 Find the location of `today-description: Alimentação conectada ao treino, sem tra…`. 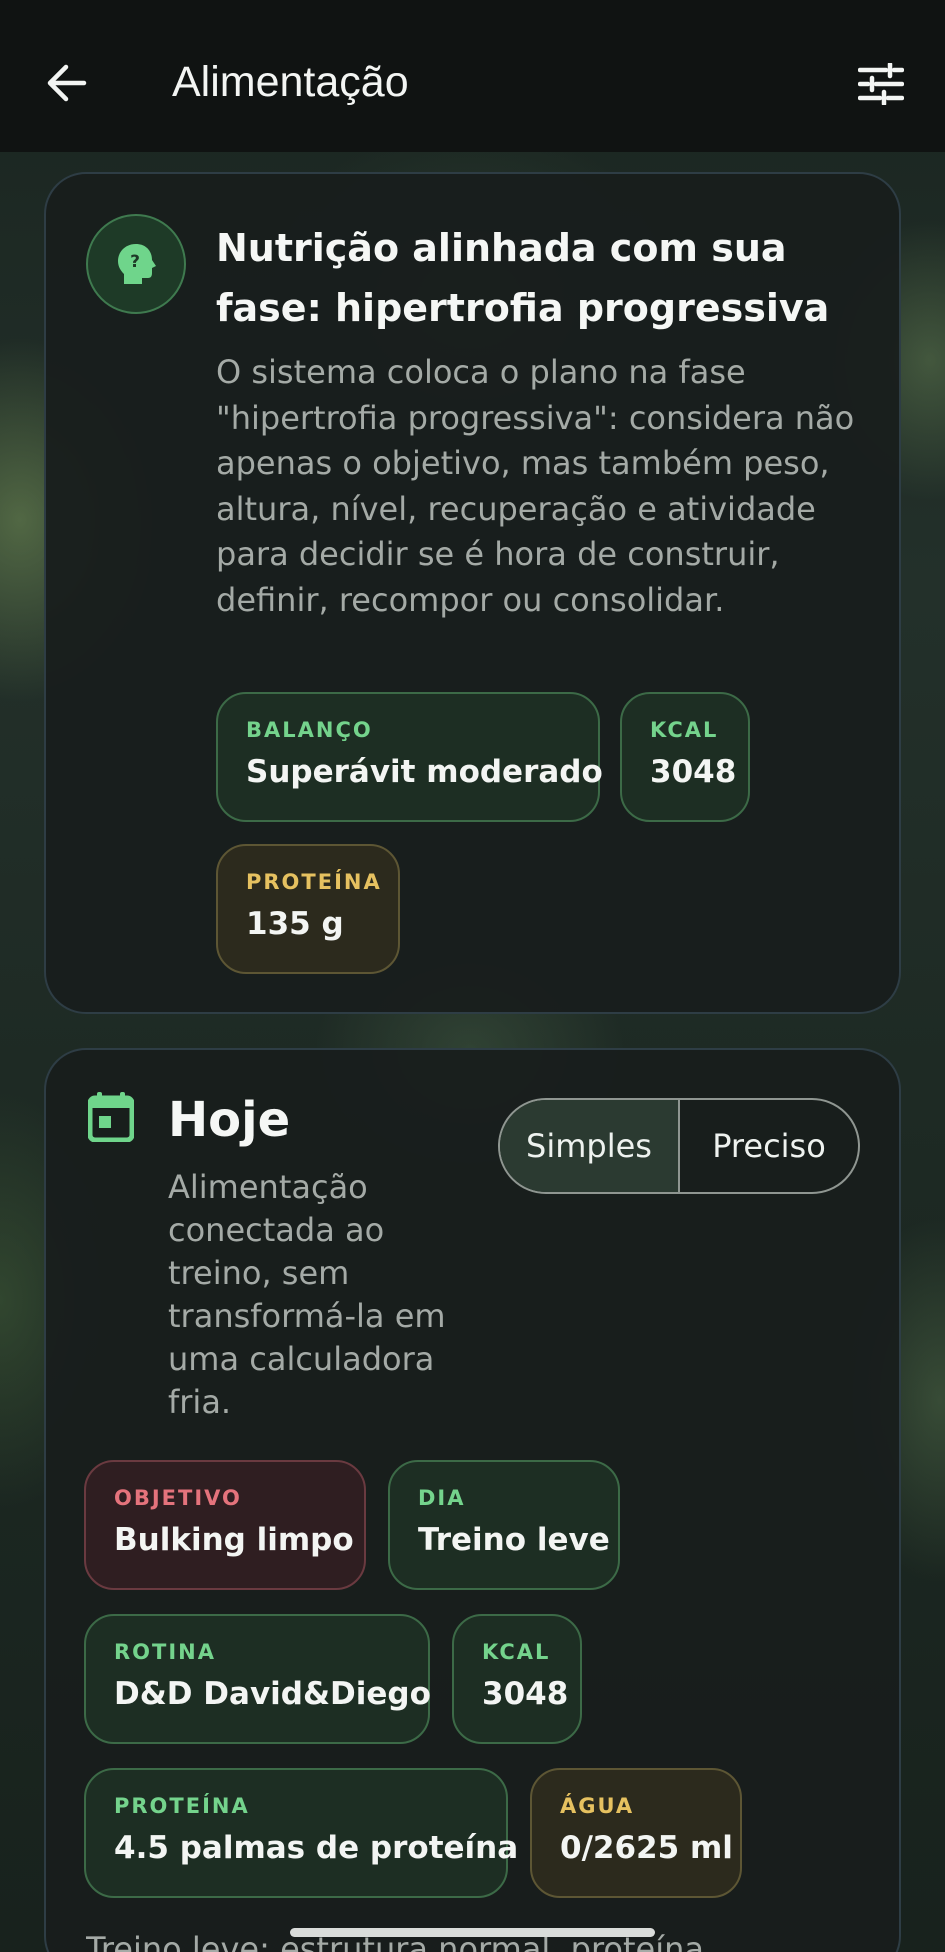

today-description: Alimentação conectada ao treino, sem tra… is located at coordinates (307, 1294).